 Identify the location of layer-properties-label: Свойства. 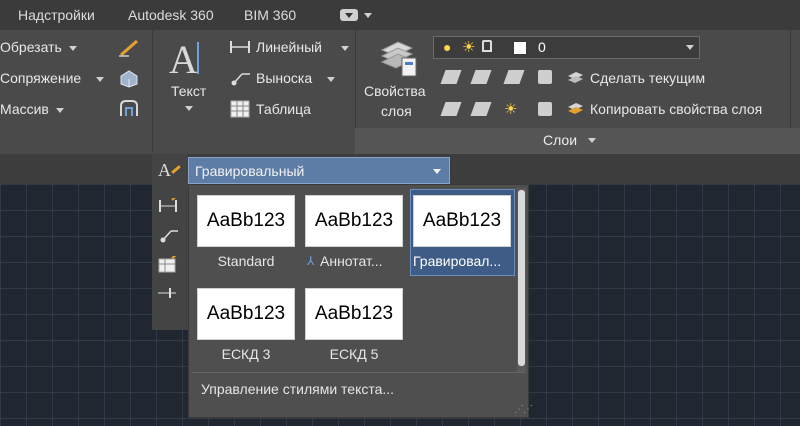
(394, 91).